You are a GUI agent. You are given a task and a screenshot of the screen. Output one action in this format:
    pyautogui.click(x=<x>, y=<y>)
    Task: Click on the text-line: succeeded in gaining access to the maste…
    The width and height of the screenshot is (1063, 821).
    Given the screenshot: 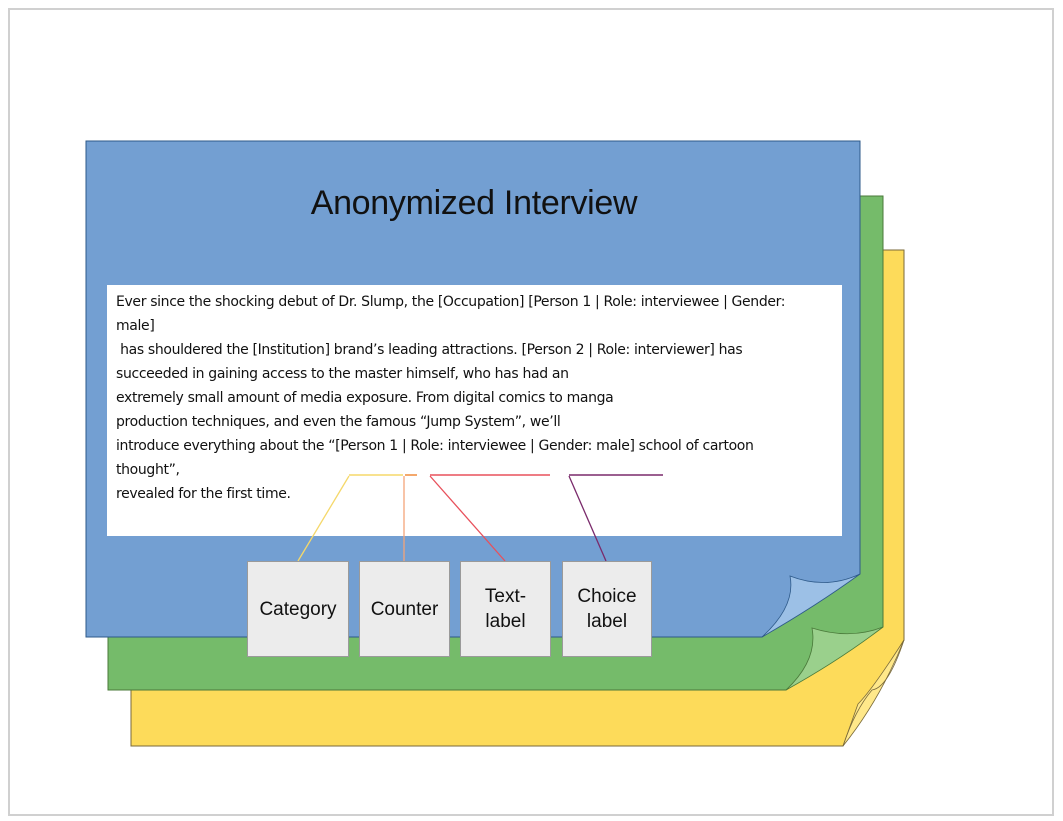 What is the action you would take?
    pyautogui.click(x=342, y=374)
    